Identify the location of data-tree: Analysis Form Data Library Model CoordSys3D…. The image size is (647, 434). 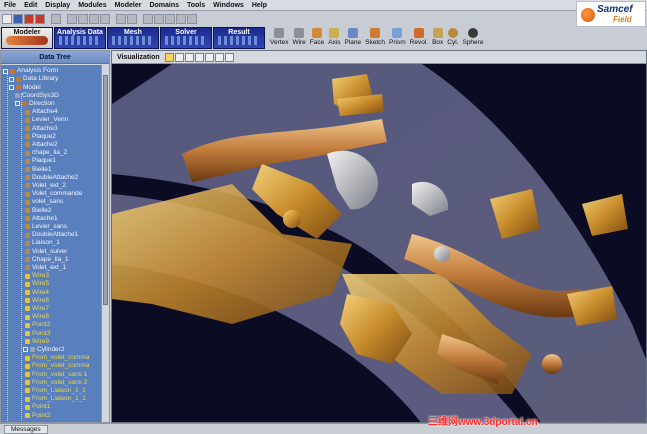
(52, 243).